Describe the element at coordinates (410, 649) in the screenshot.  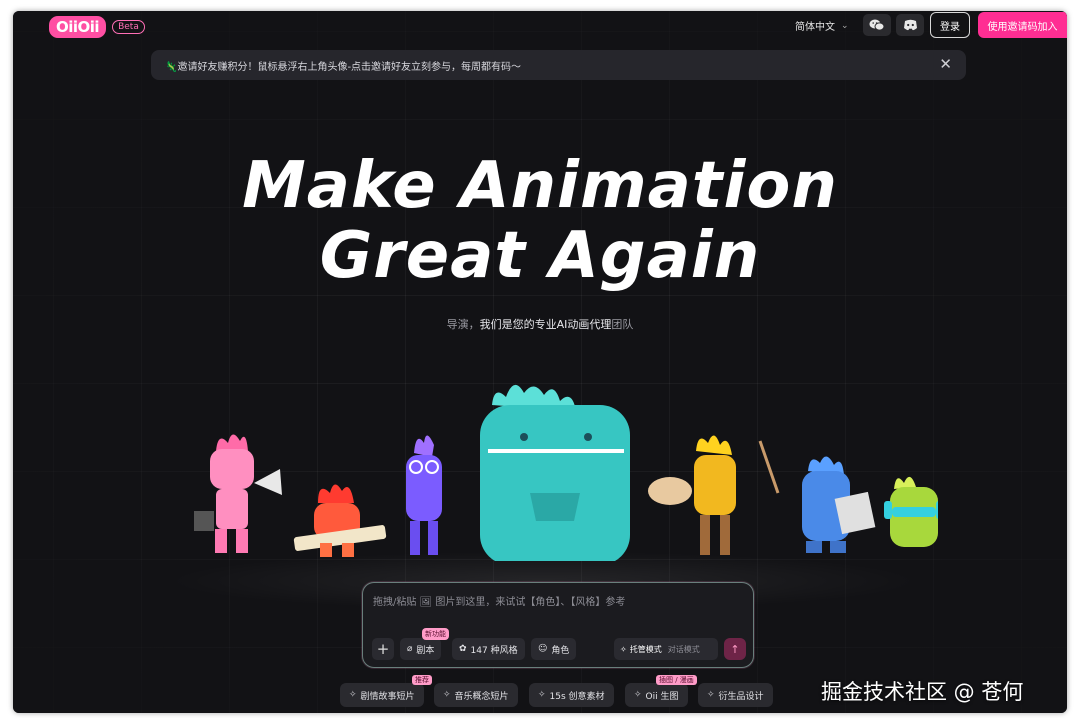
I see `paperclip-icon: ⌀` at that location.